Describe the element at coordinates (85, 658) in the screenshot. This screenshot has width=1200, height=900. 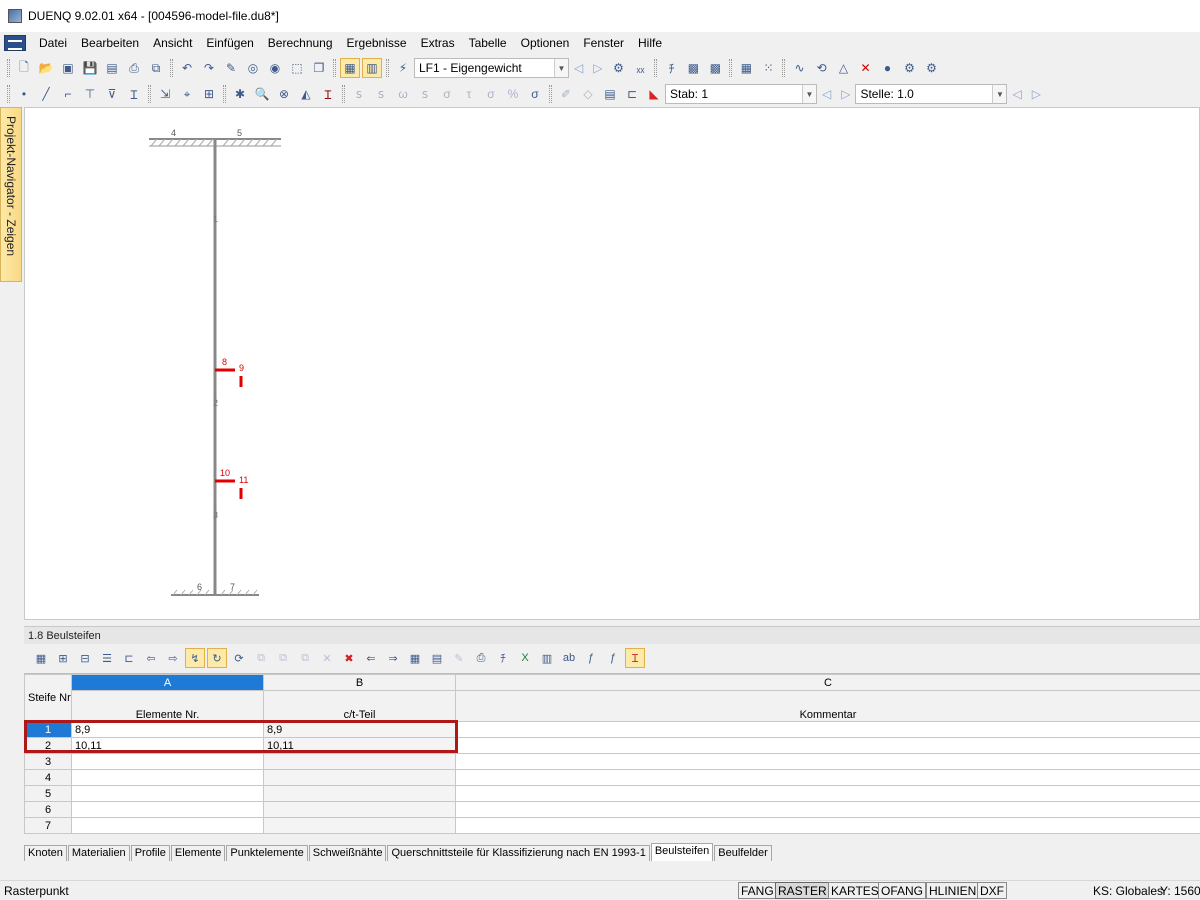
I see `delete-row-icon: ⊟` at that location.